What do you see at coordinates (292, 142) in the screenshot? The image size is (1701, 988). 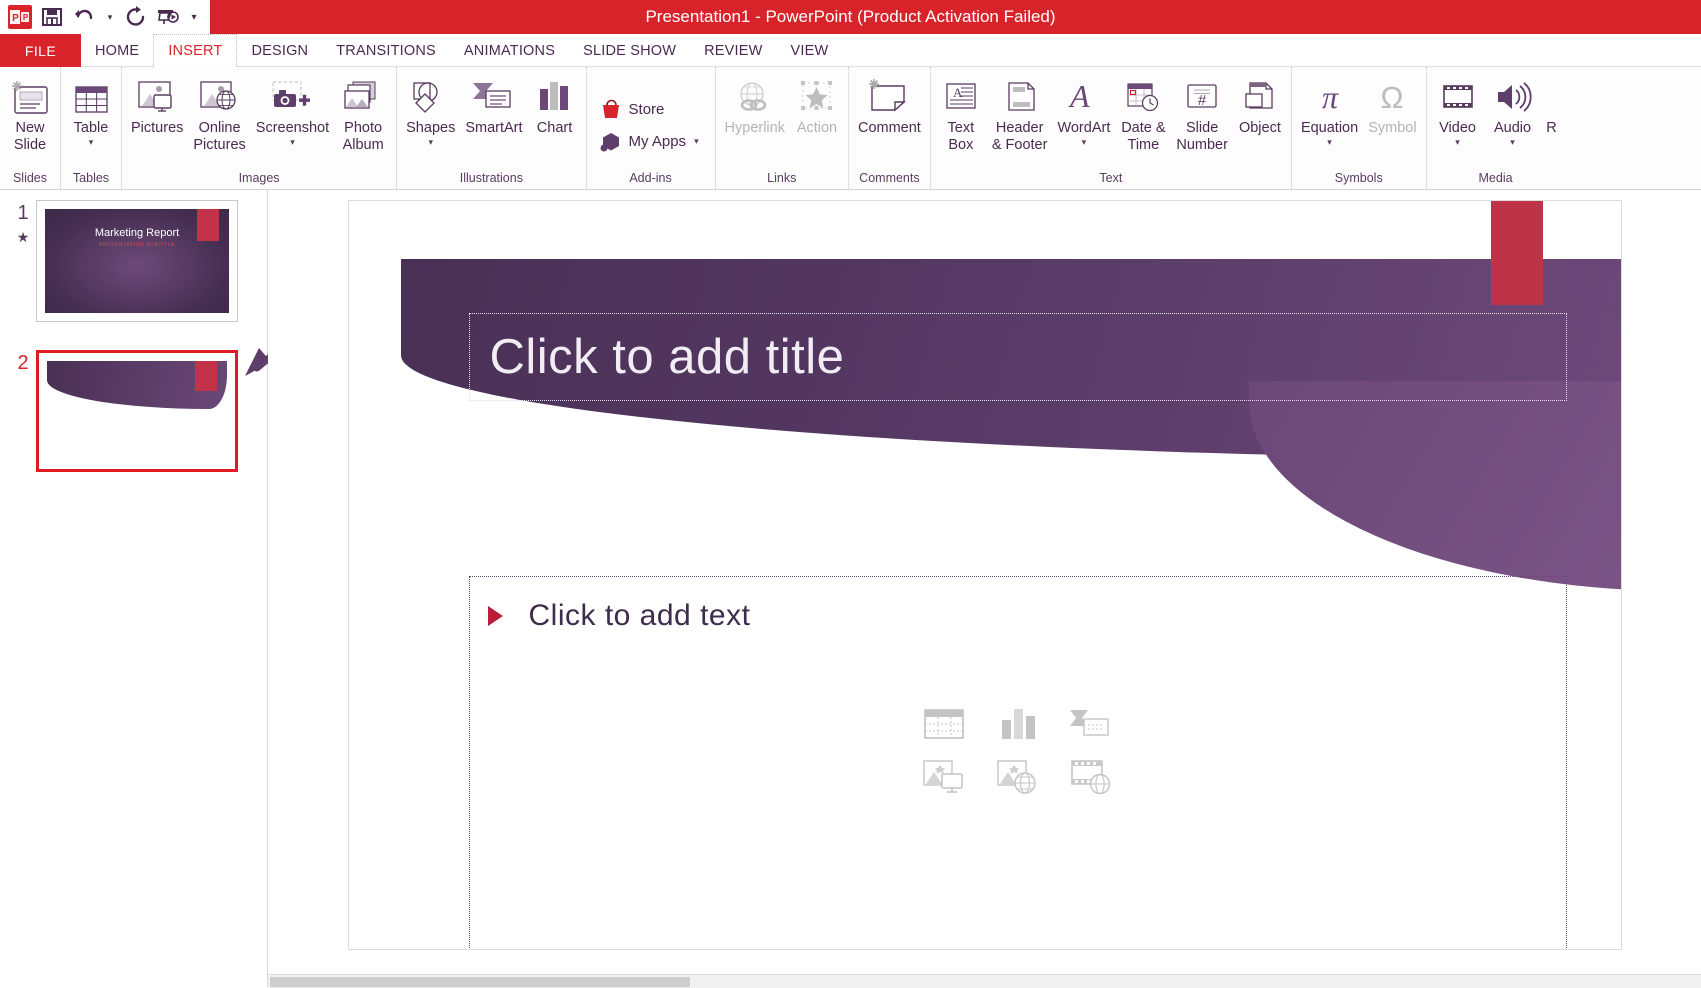 I see `screenshot-dropdown-caret-icon: ▾` at bounding box center [292, 142].